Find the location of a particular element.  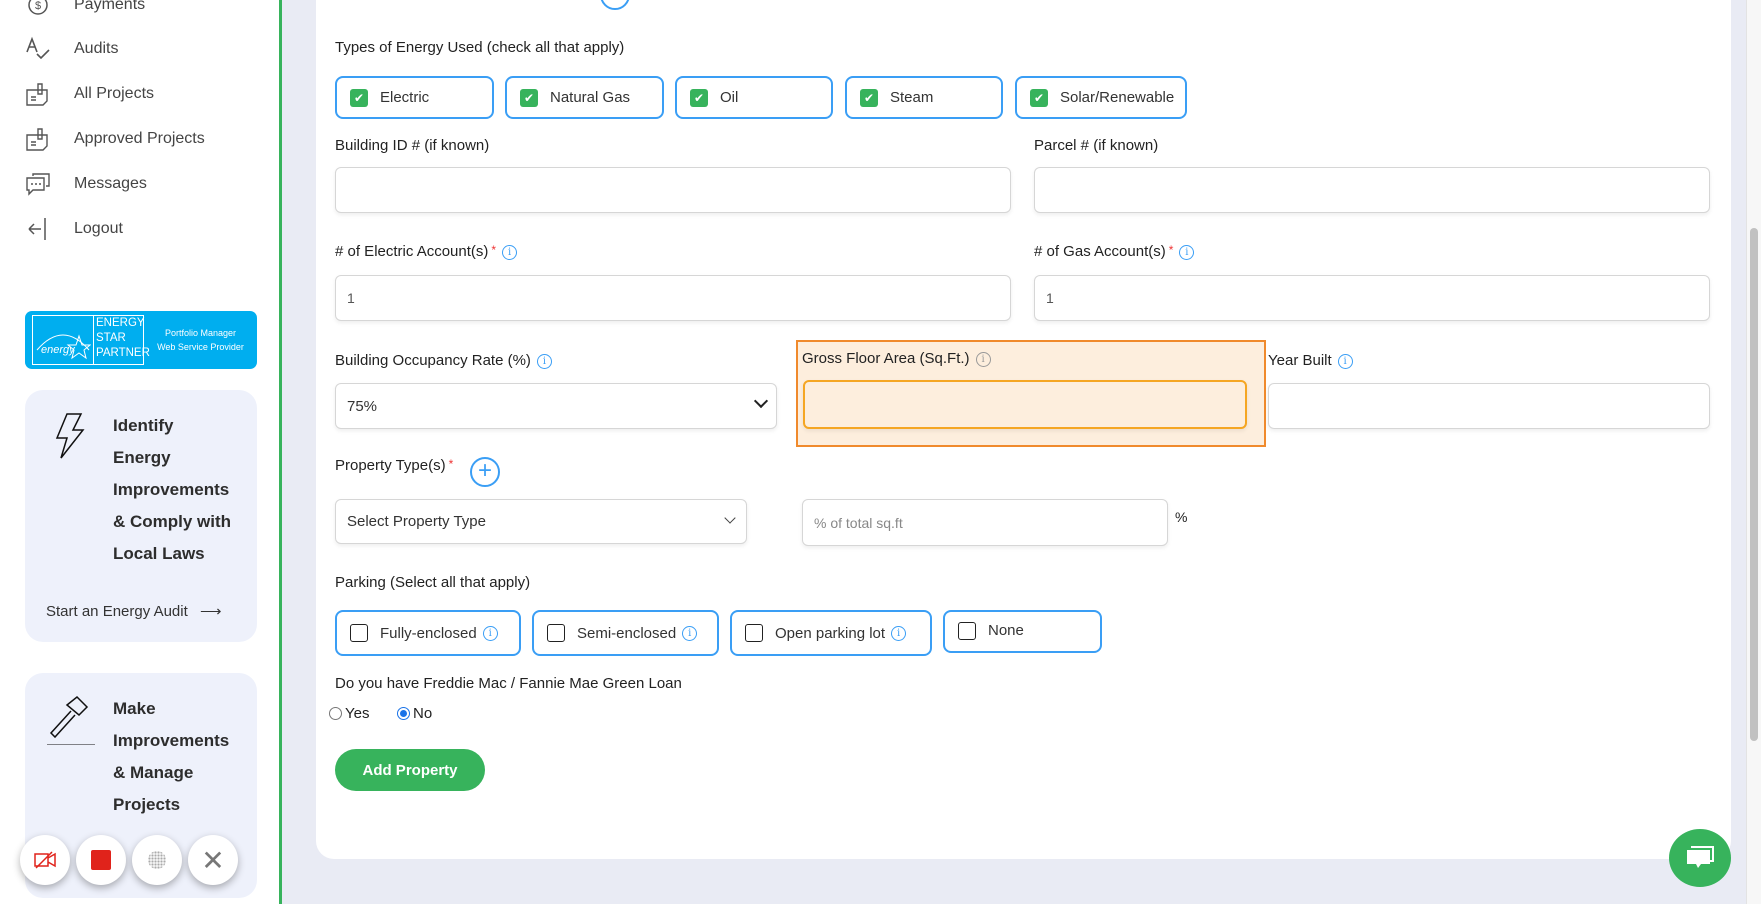

sidebar-item-all-projects: All Projects is located at coordinates (89, 94).